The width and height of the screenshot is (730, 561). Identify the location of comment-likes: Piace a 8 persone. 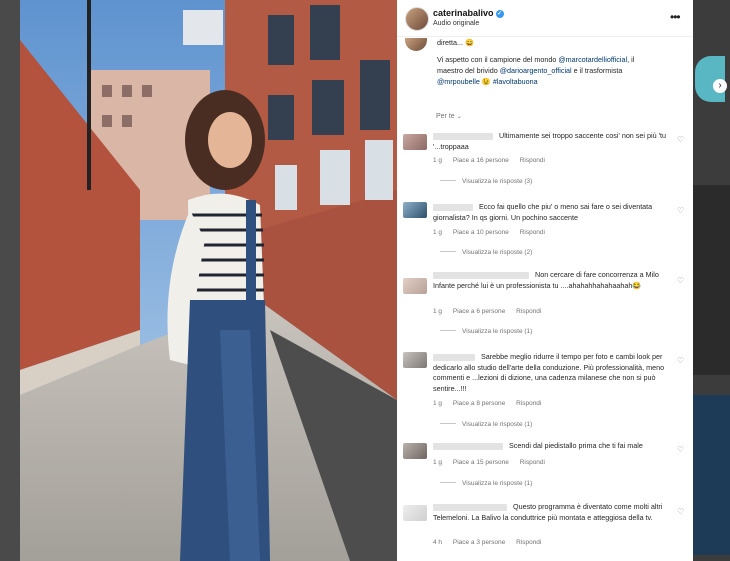
(479, 403).